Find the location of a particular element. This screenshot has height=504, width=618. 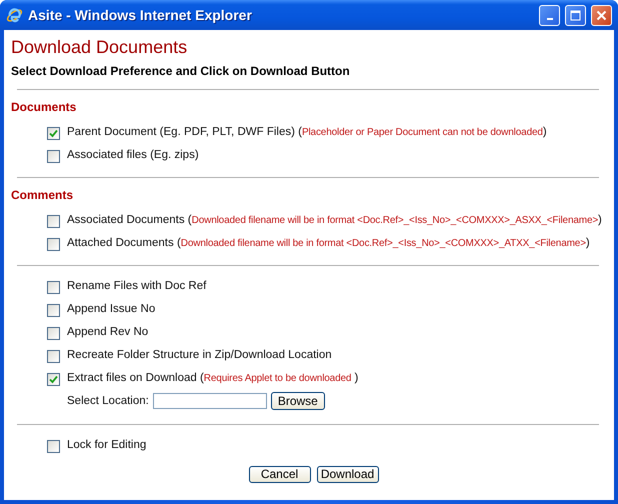

page-title: Download Documents is located at coordinates (99, 47).